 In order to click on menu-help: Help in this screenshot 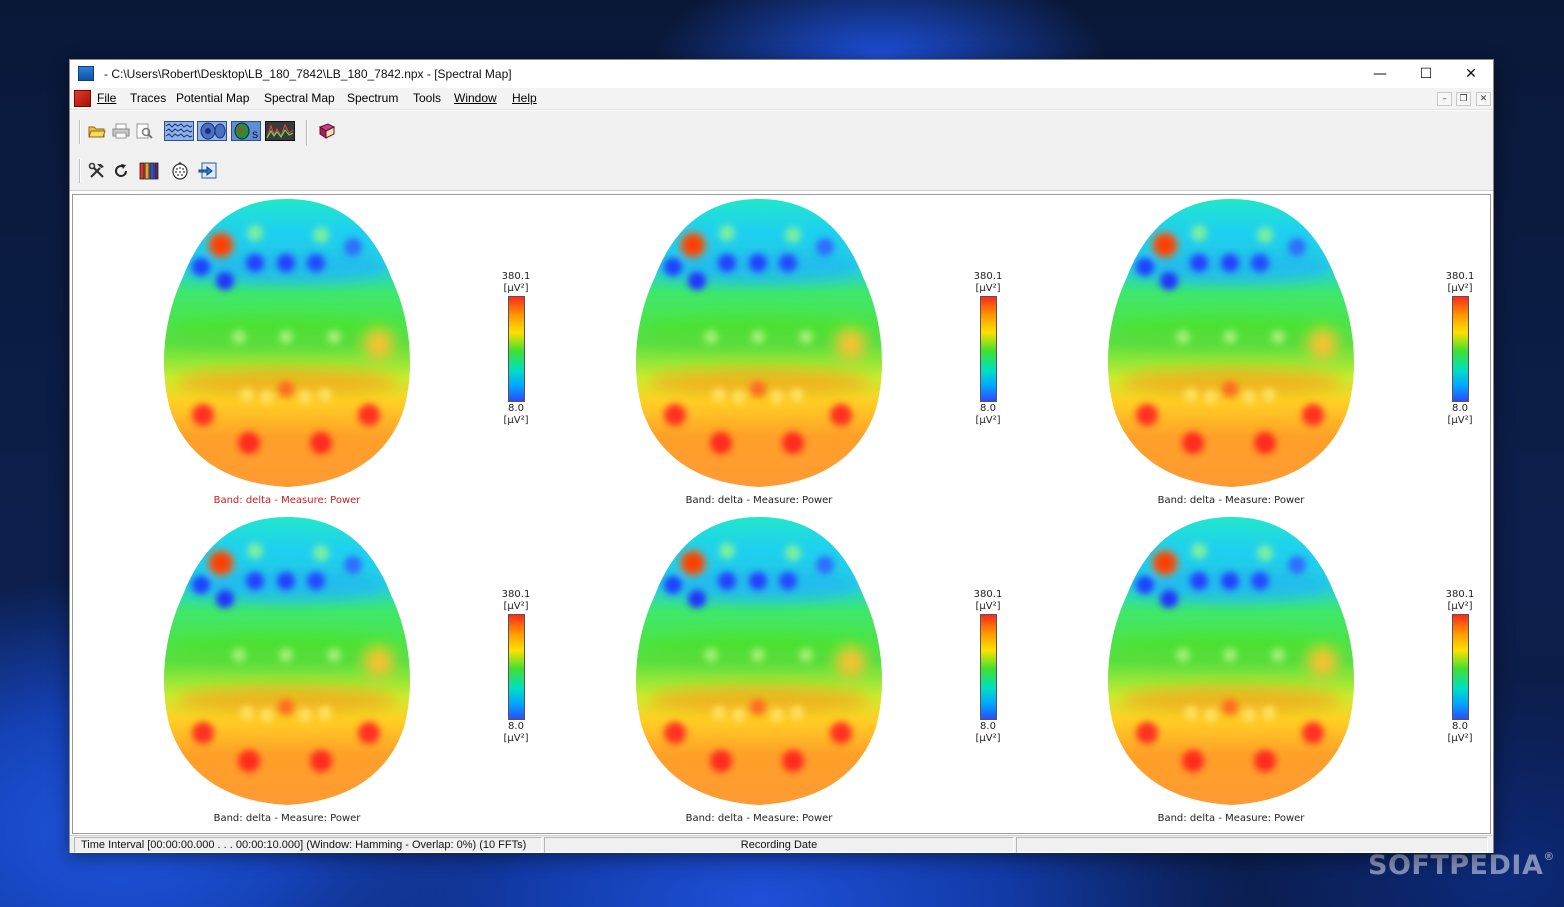, I will do `click(524, 98)`.